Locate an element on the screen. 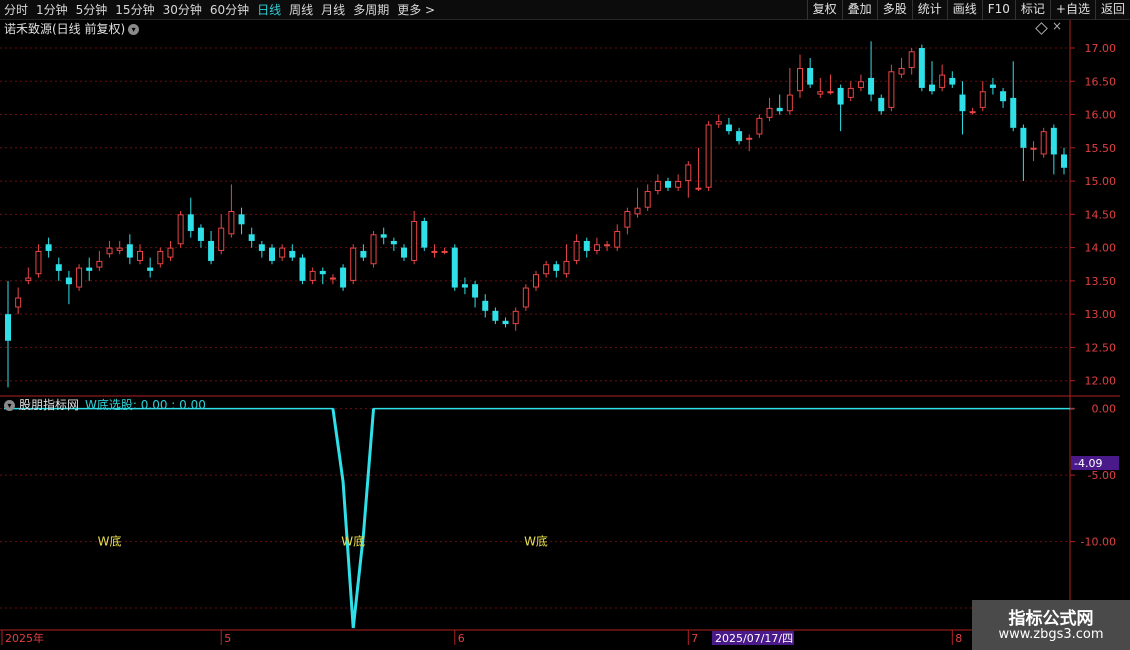 The image size is (1130, 650). indicator-expression: W底选股: 0.00 : 0.00 is located at coordinates (145, 405).